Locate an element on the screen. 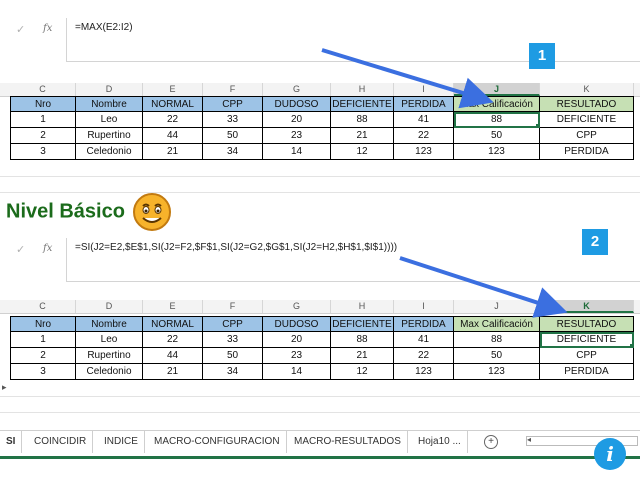 The width and height of the screenshot is (640, 480). sheet-tab: INDICE is located at coordinates (121, 442).